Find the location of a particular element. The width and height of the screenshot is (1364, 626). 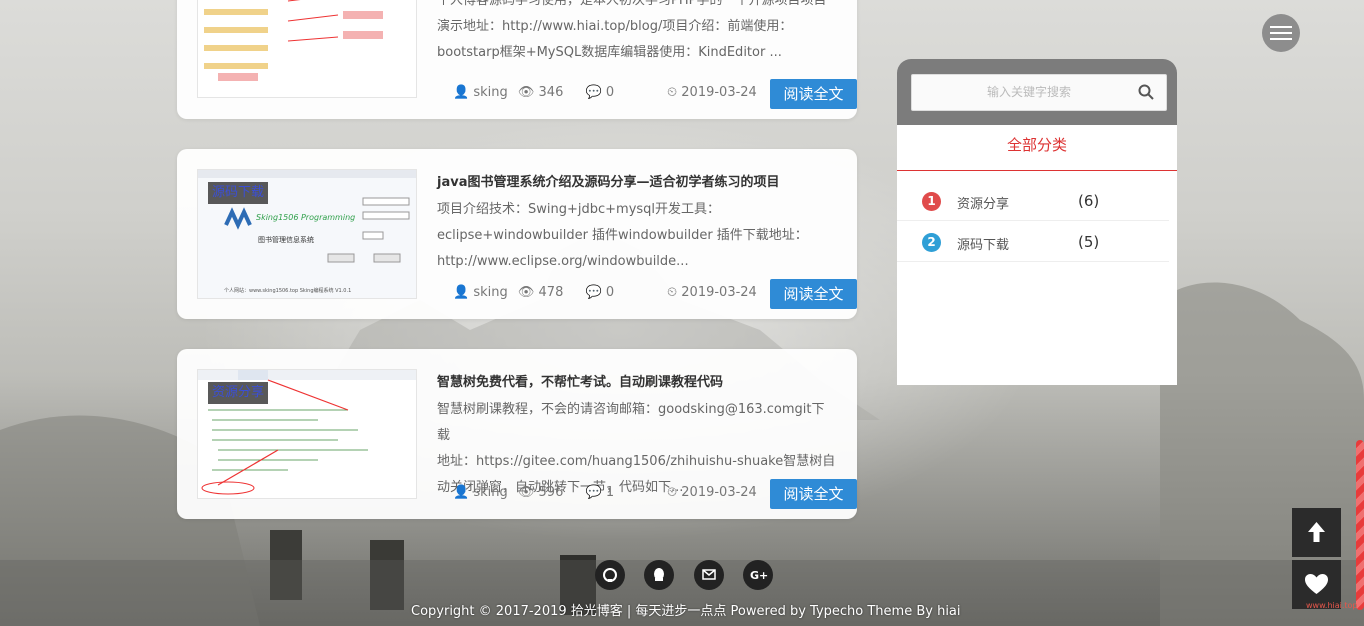

post-views: 596 is located at coordinates (551, 492).